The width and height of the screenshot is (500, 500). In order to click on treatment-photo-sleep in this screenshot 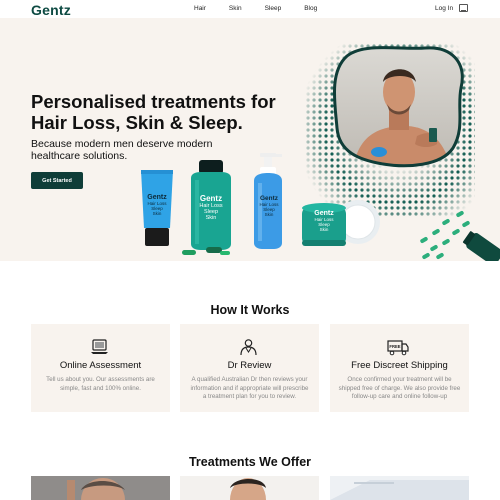, I will do `click(399, 488)`.